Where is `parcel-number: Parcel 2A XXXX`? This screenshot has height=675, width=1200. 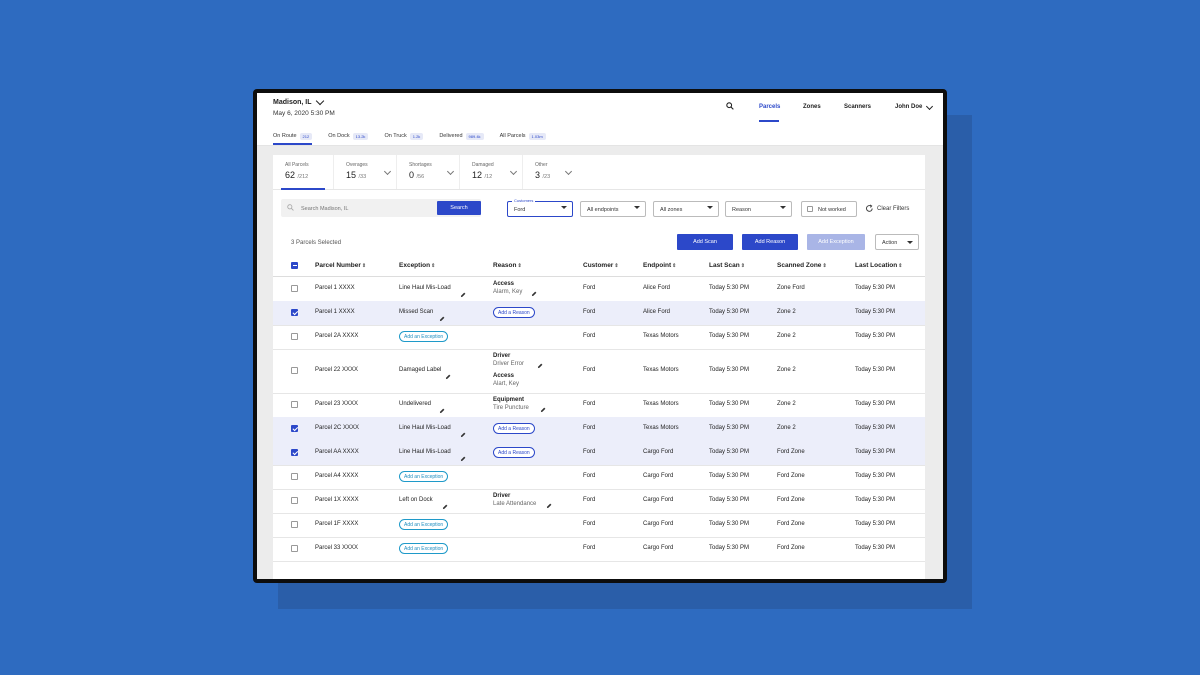 parcel-number: Parcel 2A XXXX is located at coordinates (336, 336).